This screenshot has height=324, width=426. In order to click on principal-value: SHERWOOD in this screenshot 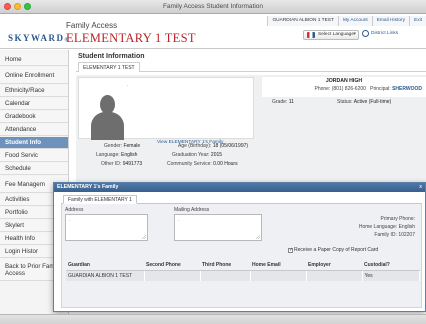, I will do `click(407, 89)`.